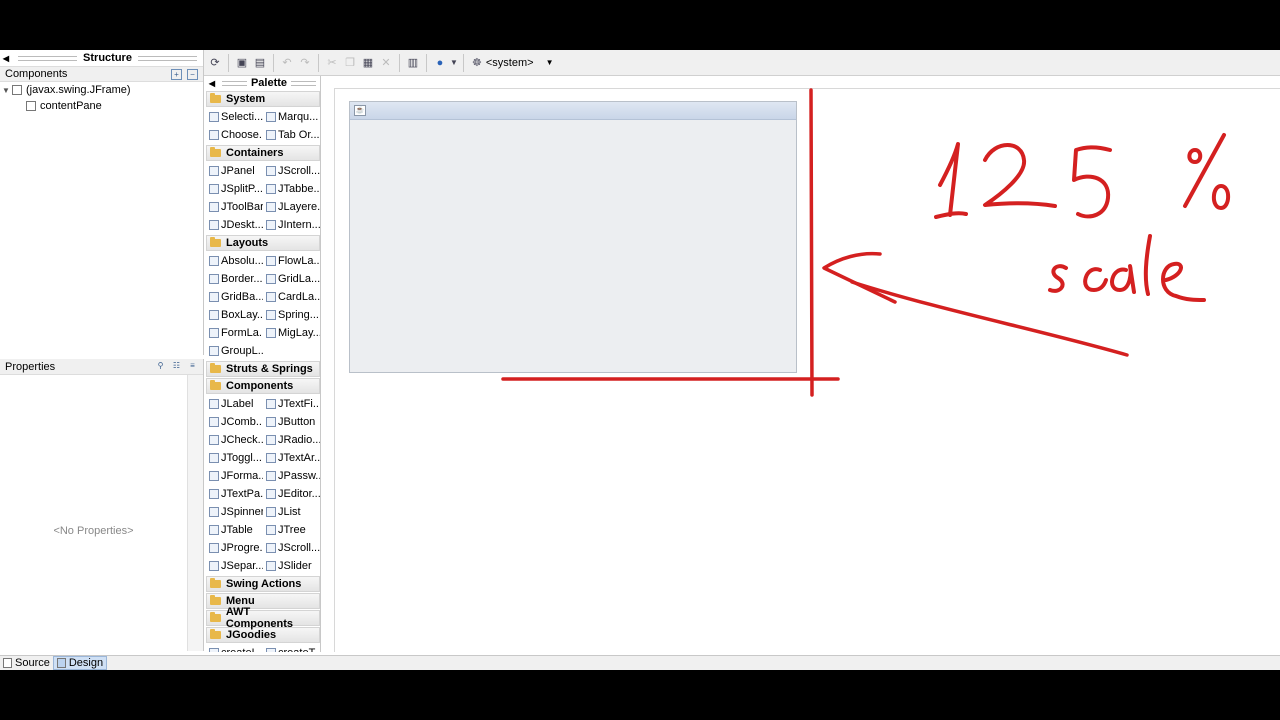 The image size is (1280, 720). Describe the element at coordinates (176, 366) in the screenshot. I see `advanced-properties-icon: ☷` at that location.